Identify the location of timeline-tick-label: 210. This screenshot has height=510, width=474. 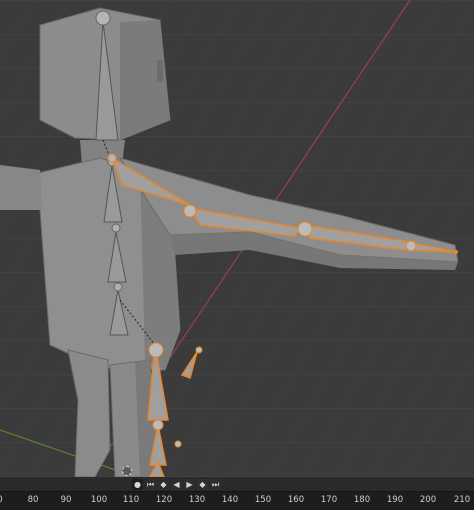
(462, 500).